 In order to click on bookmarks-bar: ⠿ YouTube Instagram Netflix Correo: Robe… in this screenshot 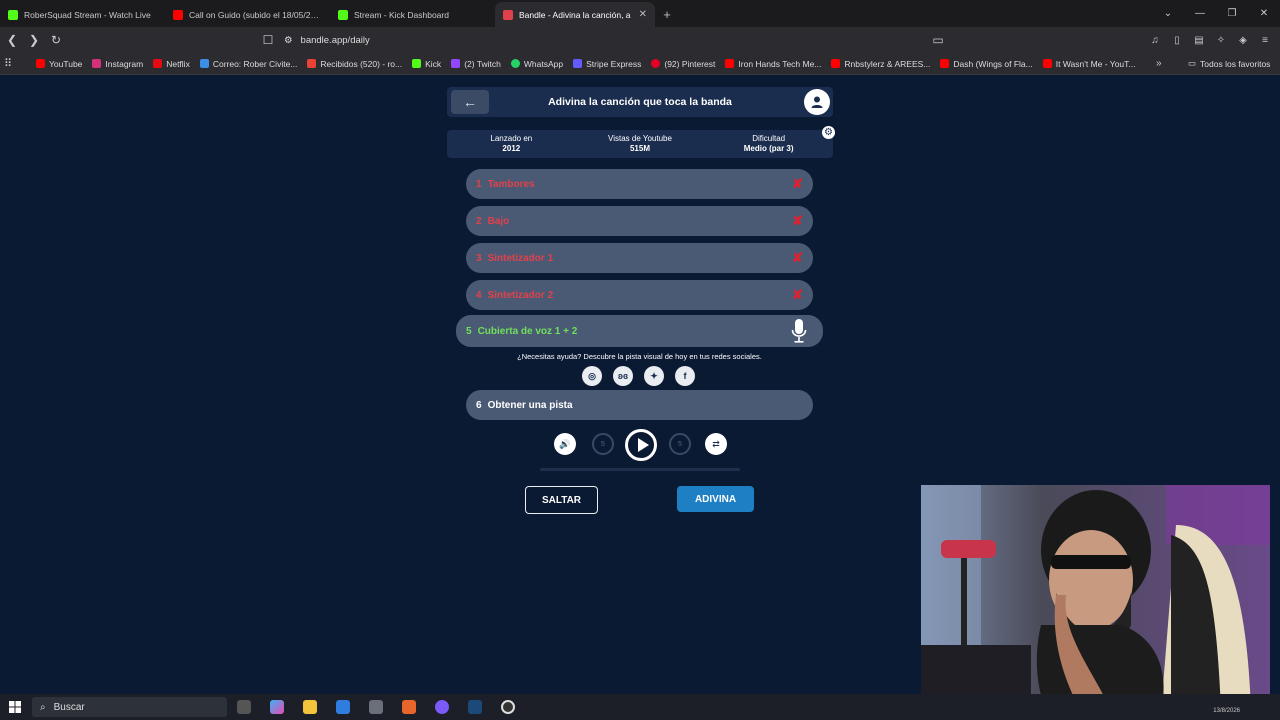, I will do `click(640, 64)`.